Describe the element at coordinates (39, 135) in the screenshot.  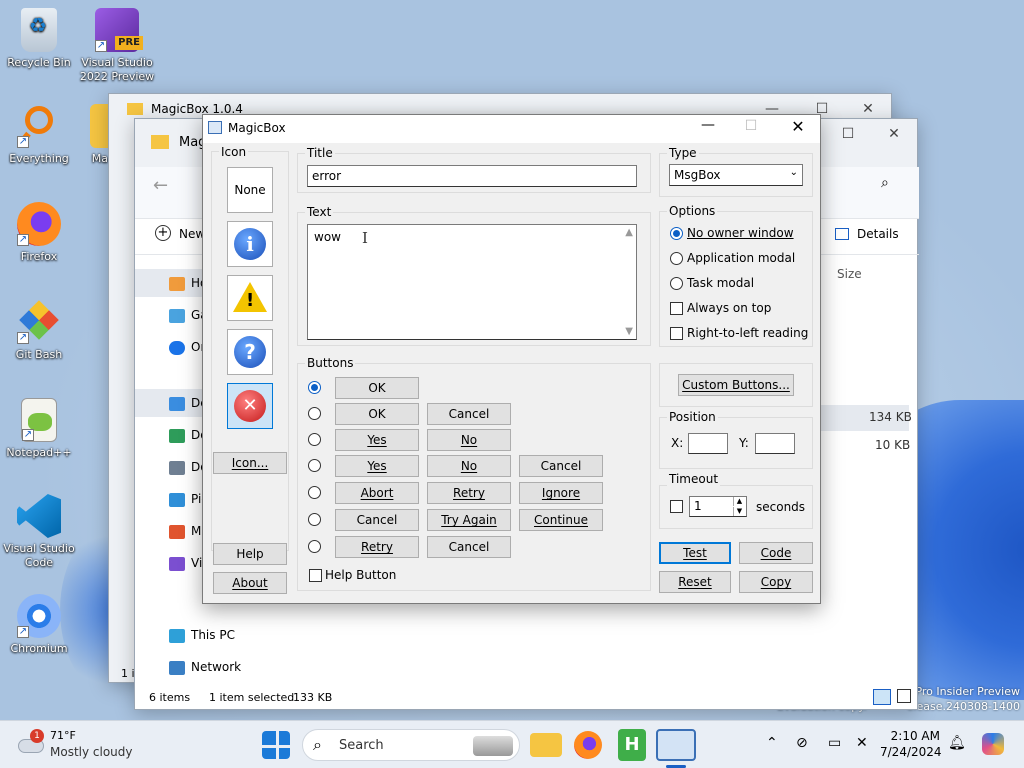
I see `desktop-icon-everything: ↗ Everything` at that location.